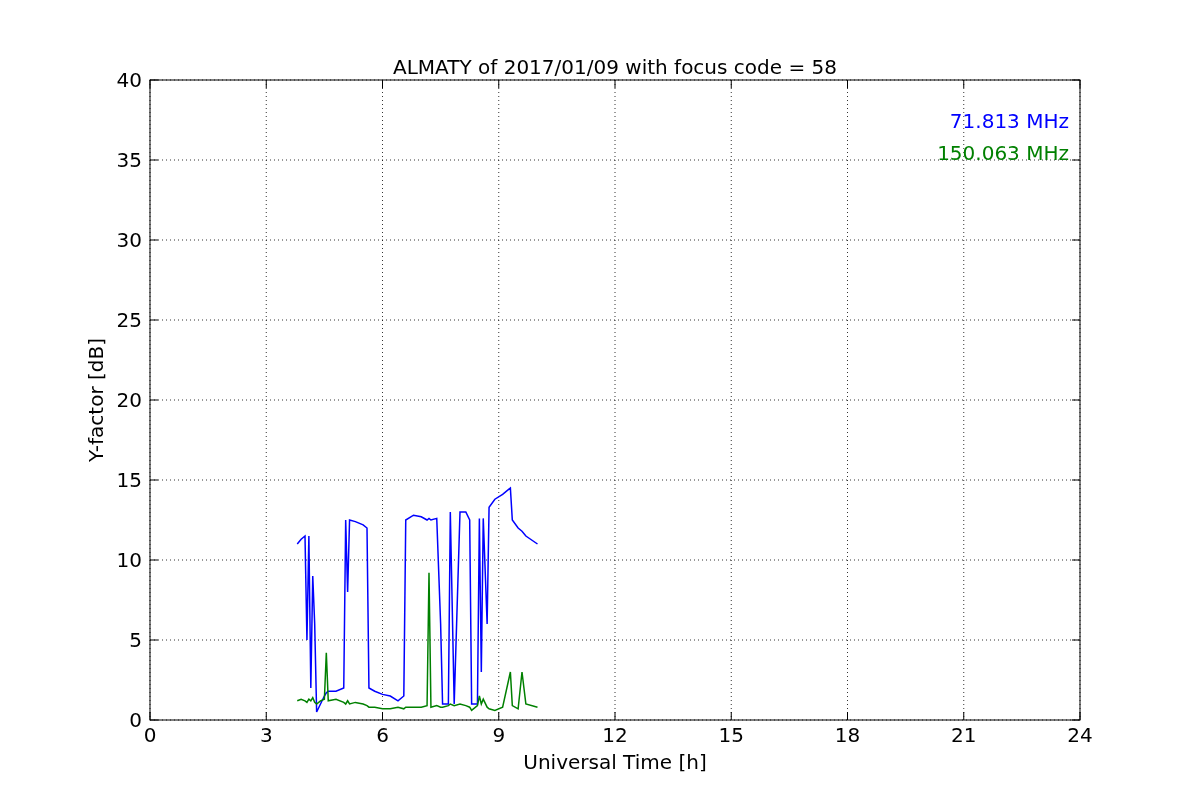 The image size is (1200, 800). Describe the element at coordinates (135, 640) in the screenshot. I see `tick-label: 5` at that location.